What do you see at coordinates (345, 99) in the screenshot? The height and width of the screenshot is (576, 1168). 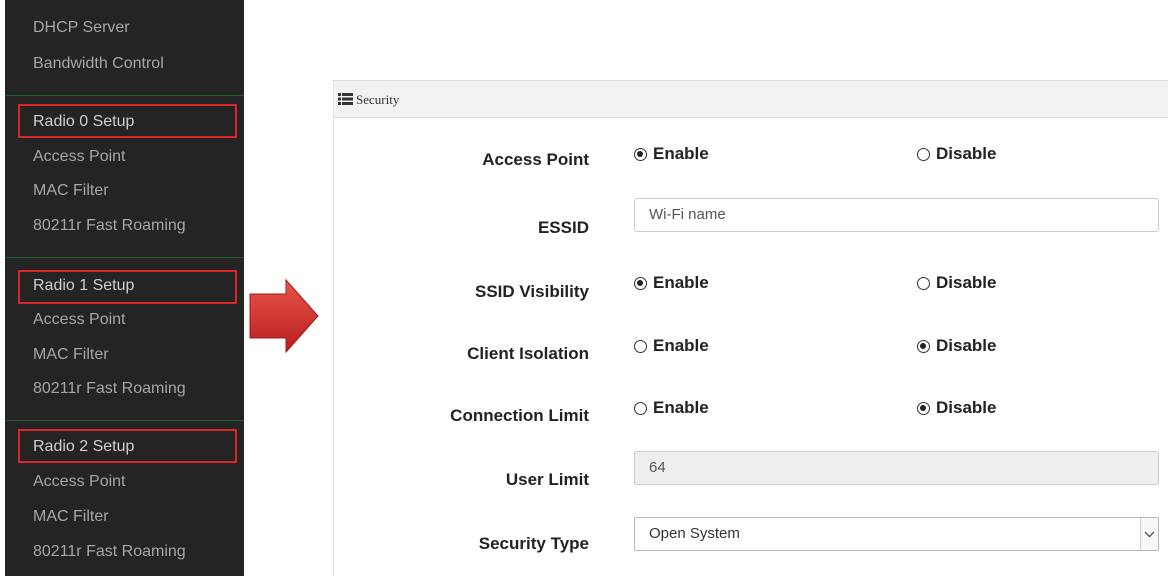 I see `list-icon` at bounding box center [345, 99].